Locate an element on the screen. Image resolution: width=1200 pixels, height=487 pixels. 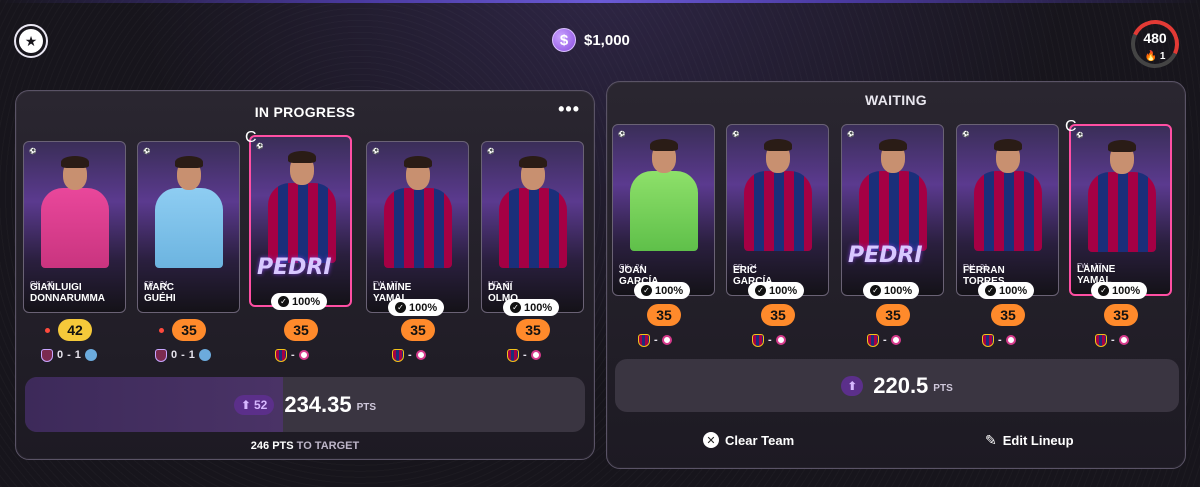
clear-team-button: ✕ Clear Team is located at coordinates (748, 440).